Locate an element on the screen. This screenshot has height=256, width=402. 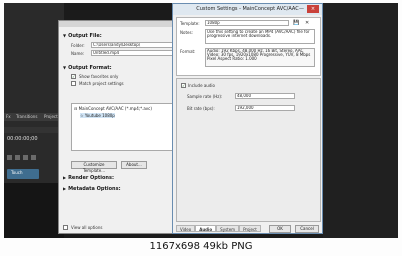
view-all-options-label: View all options is located at coordinates (87, 227).